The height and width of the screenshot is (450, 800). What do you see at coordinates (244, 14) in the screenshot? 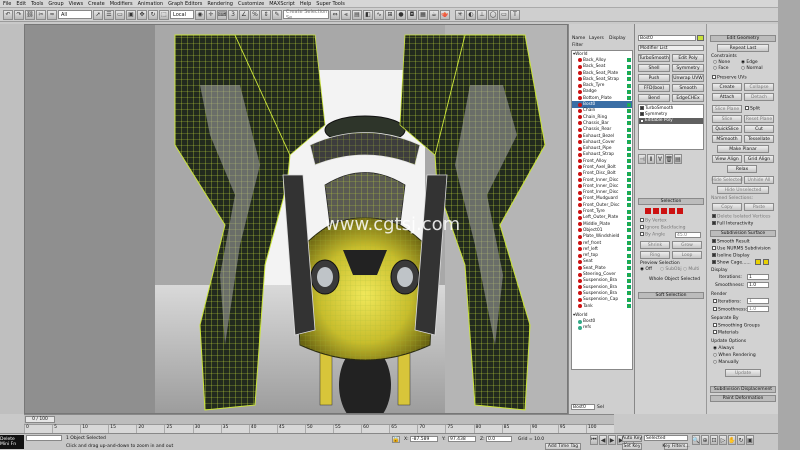
I see `angle-snap-icon: ∠` at bounding box center [244, 14].